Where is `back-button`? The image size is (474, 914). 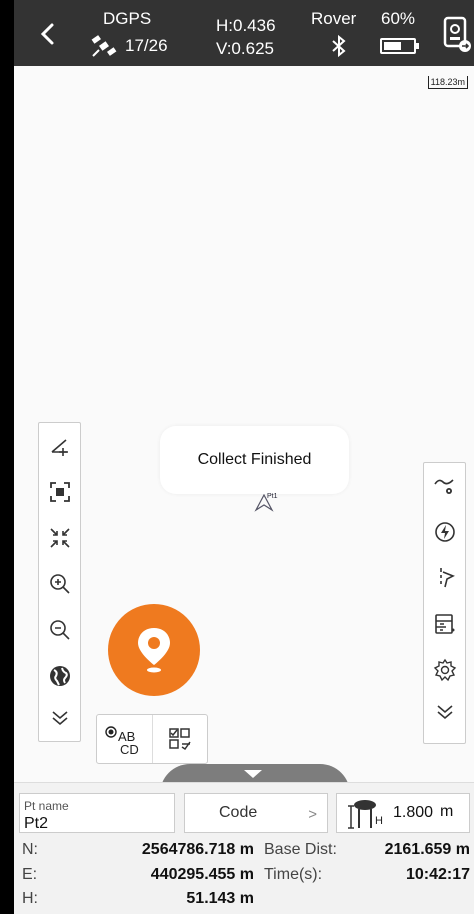 back-button is located at coordinates (48, 34).